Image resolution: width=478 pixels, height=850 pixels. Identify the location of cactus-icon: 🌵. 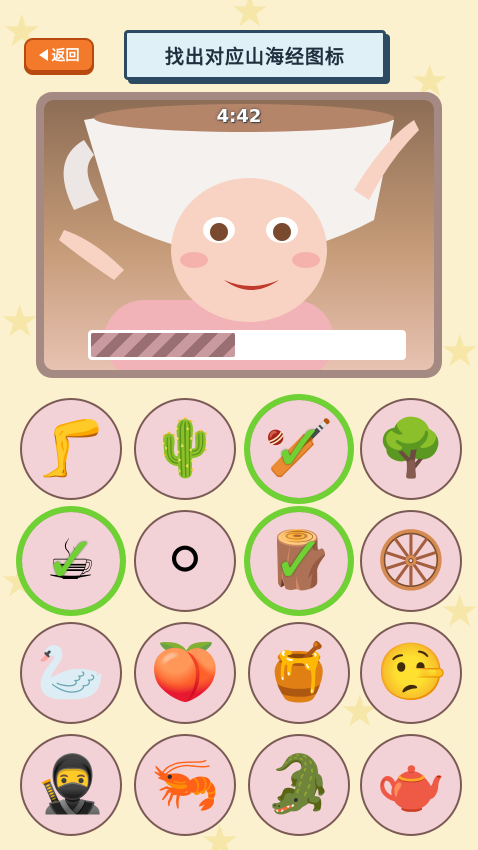
(185, 448).